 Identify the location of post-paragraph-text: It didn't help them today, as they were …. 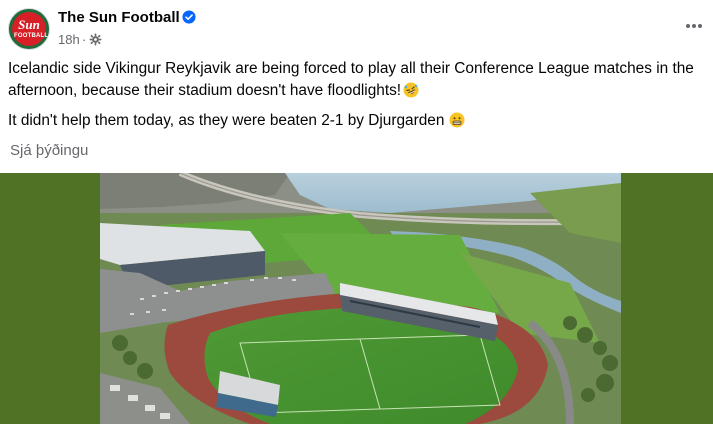
(226, 120).